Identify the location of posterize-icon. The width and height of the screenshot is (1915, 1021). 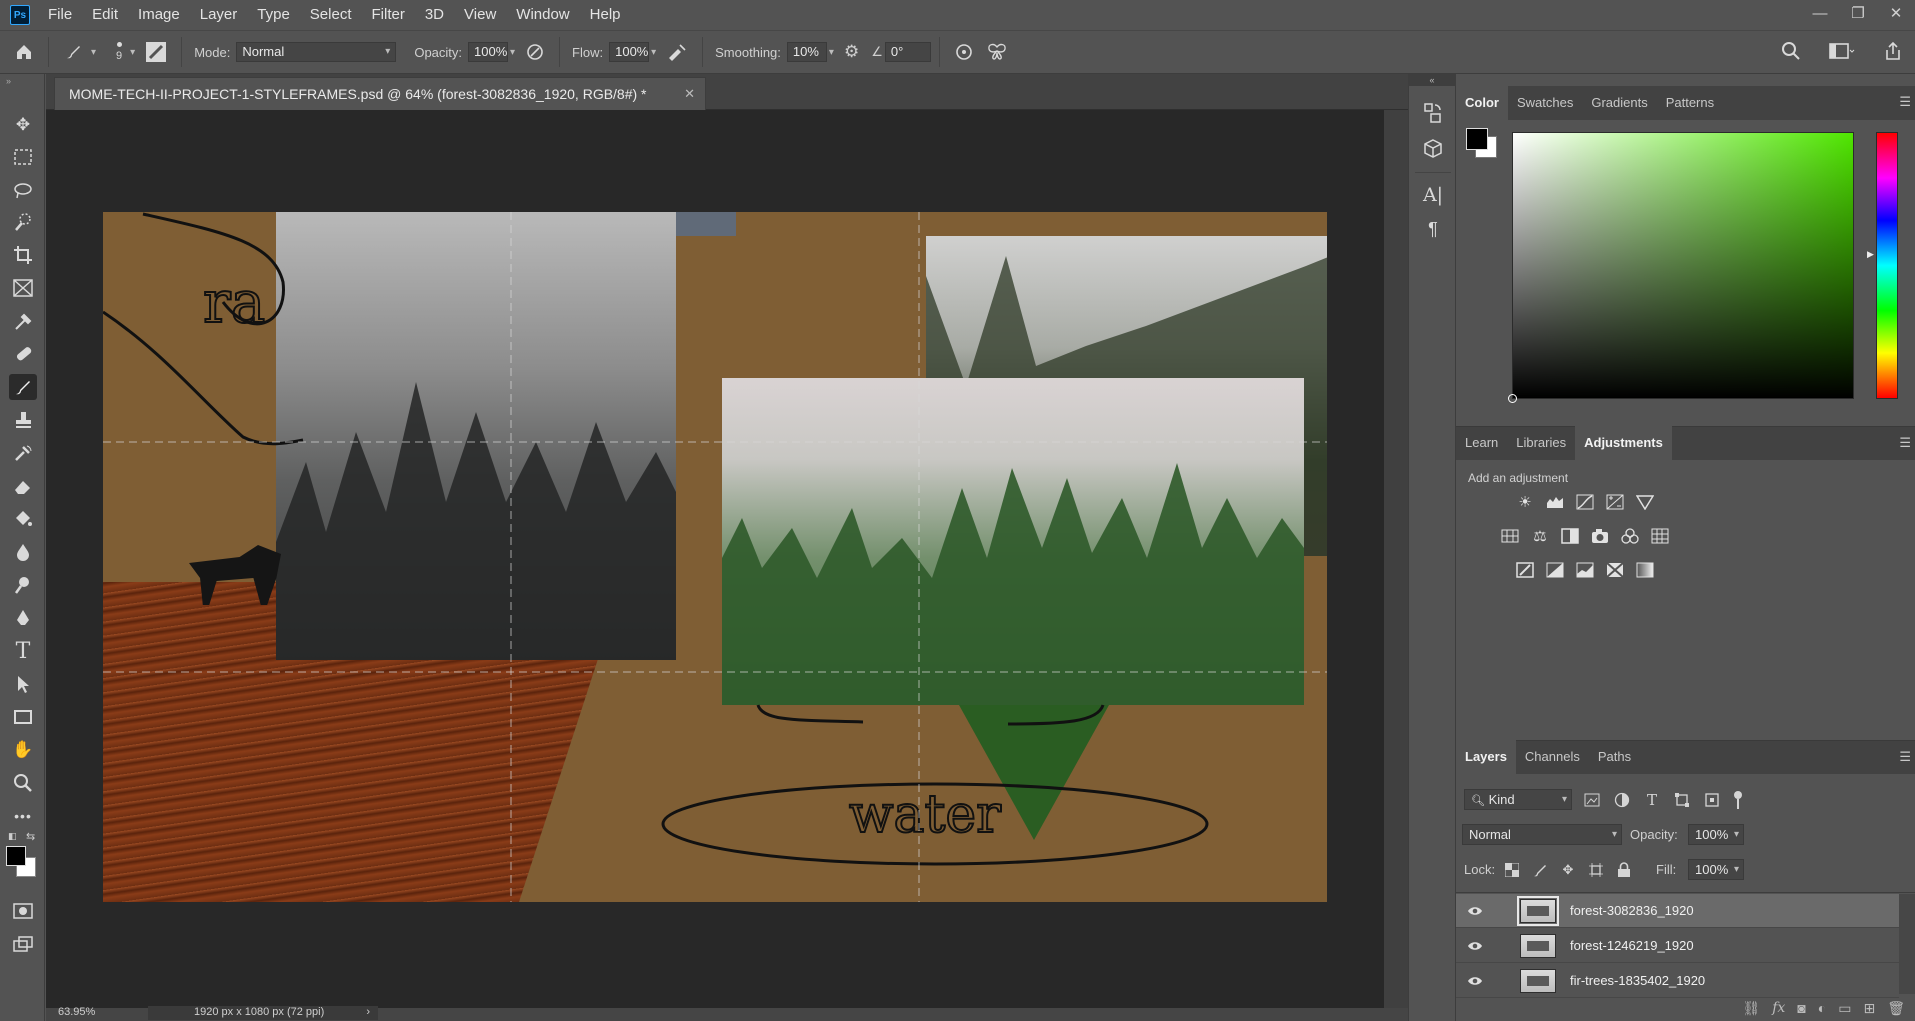
(1555, 570).